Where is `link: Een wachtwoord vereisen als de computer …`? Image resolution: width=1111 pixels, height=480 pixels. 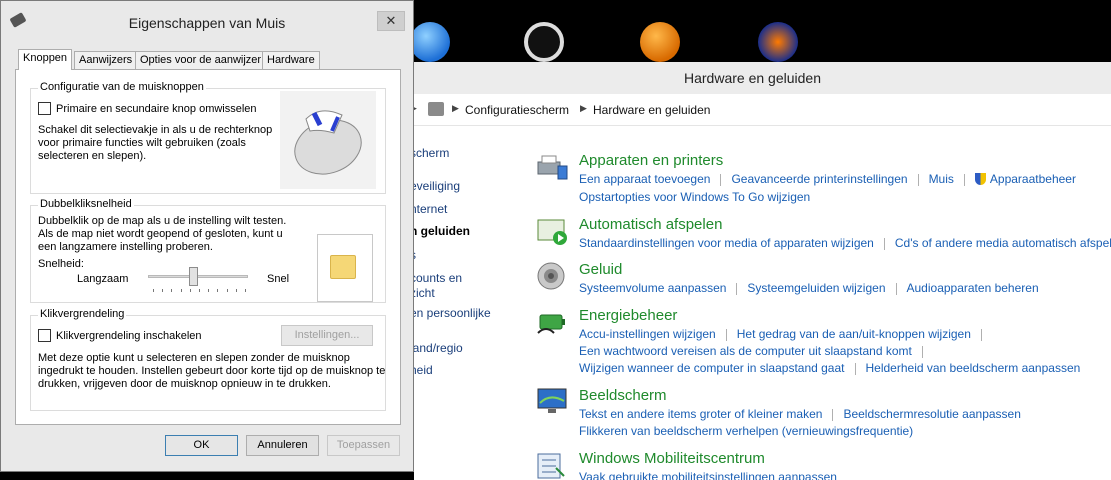
link: Een wachtwoord vereisen als de computer … is located at coordinates (745, 351).